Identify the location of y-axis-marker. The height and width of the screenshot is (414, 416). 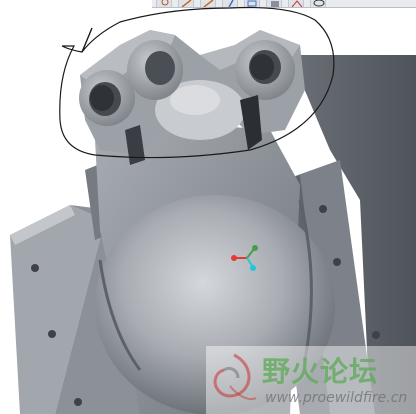
(255, 248).